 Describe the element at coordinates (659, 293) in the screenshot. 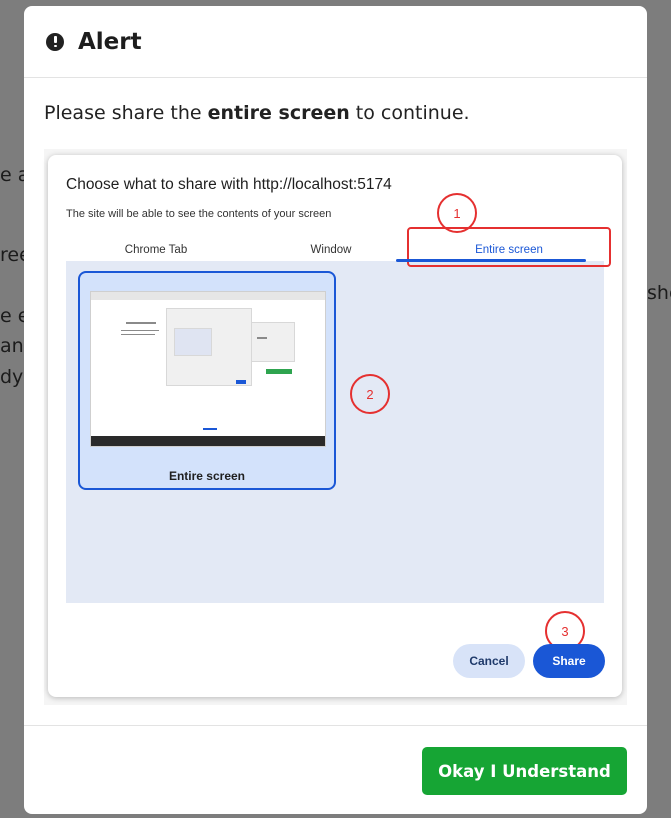

I see `background-text-fragment: sho` at that location.